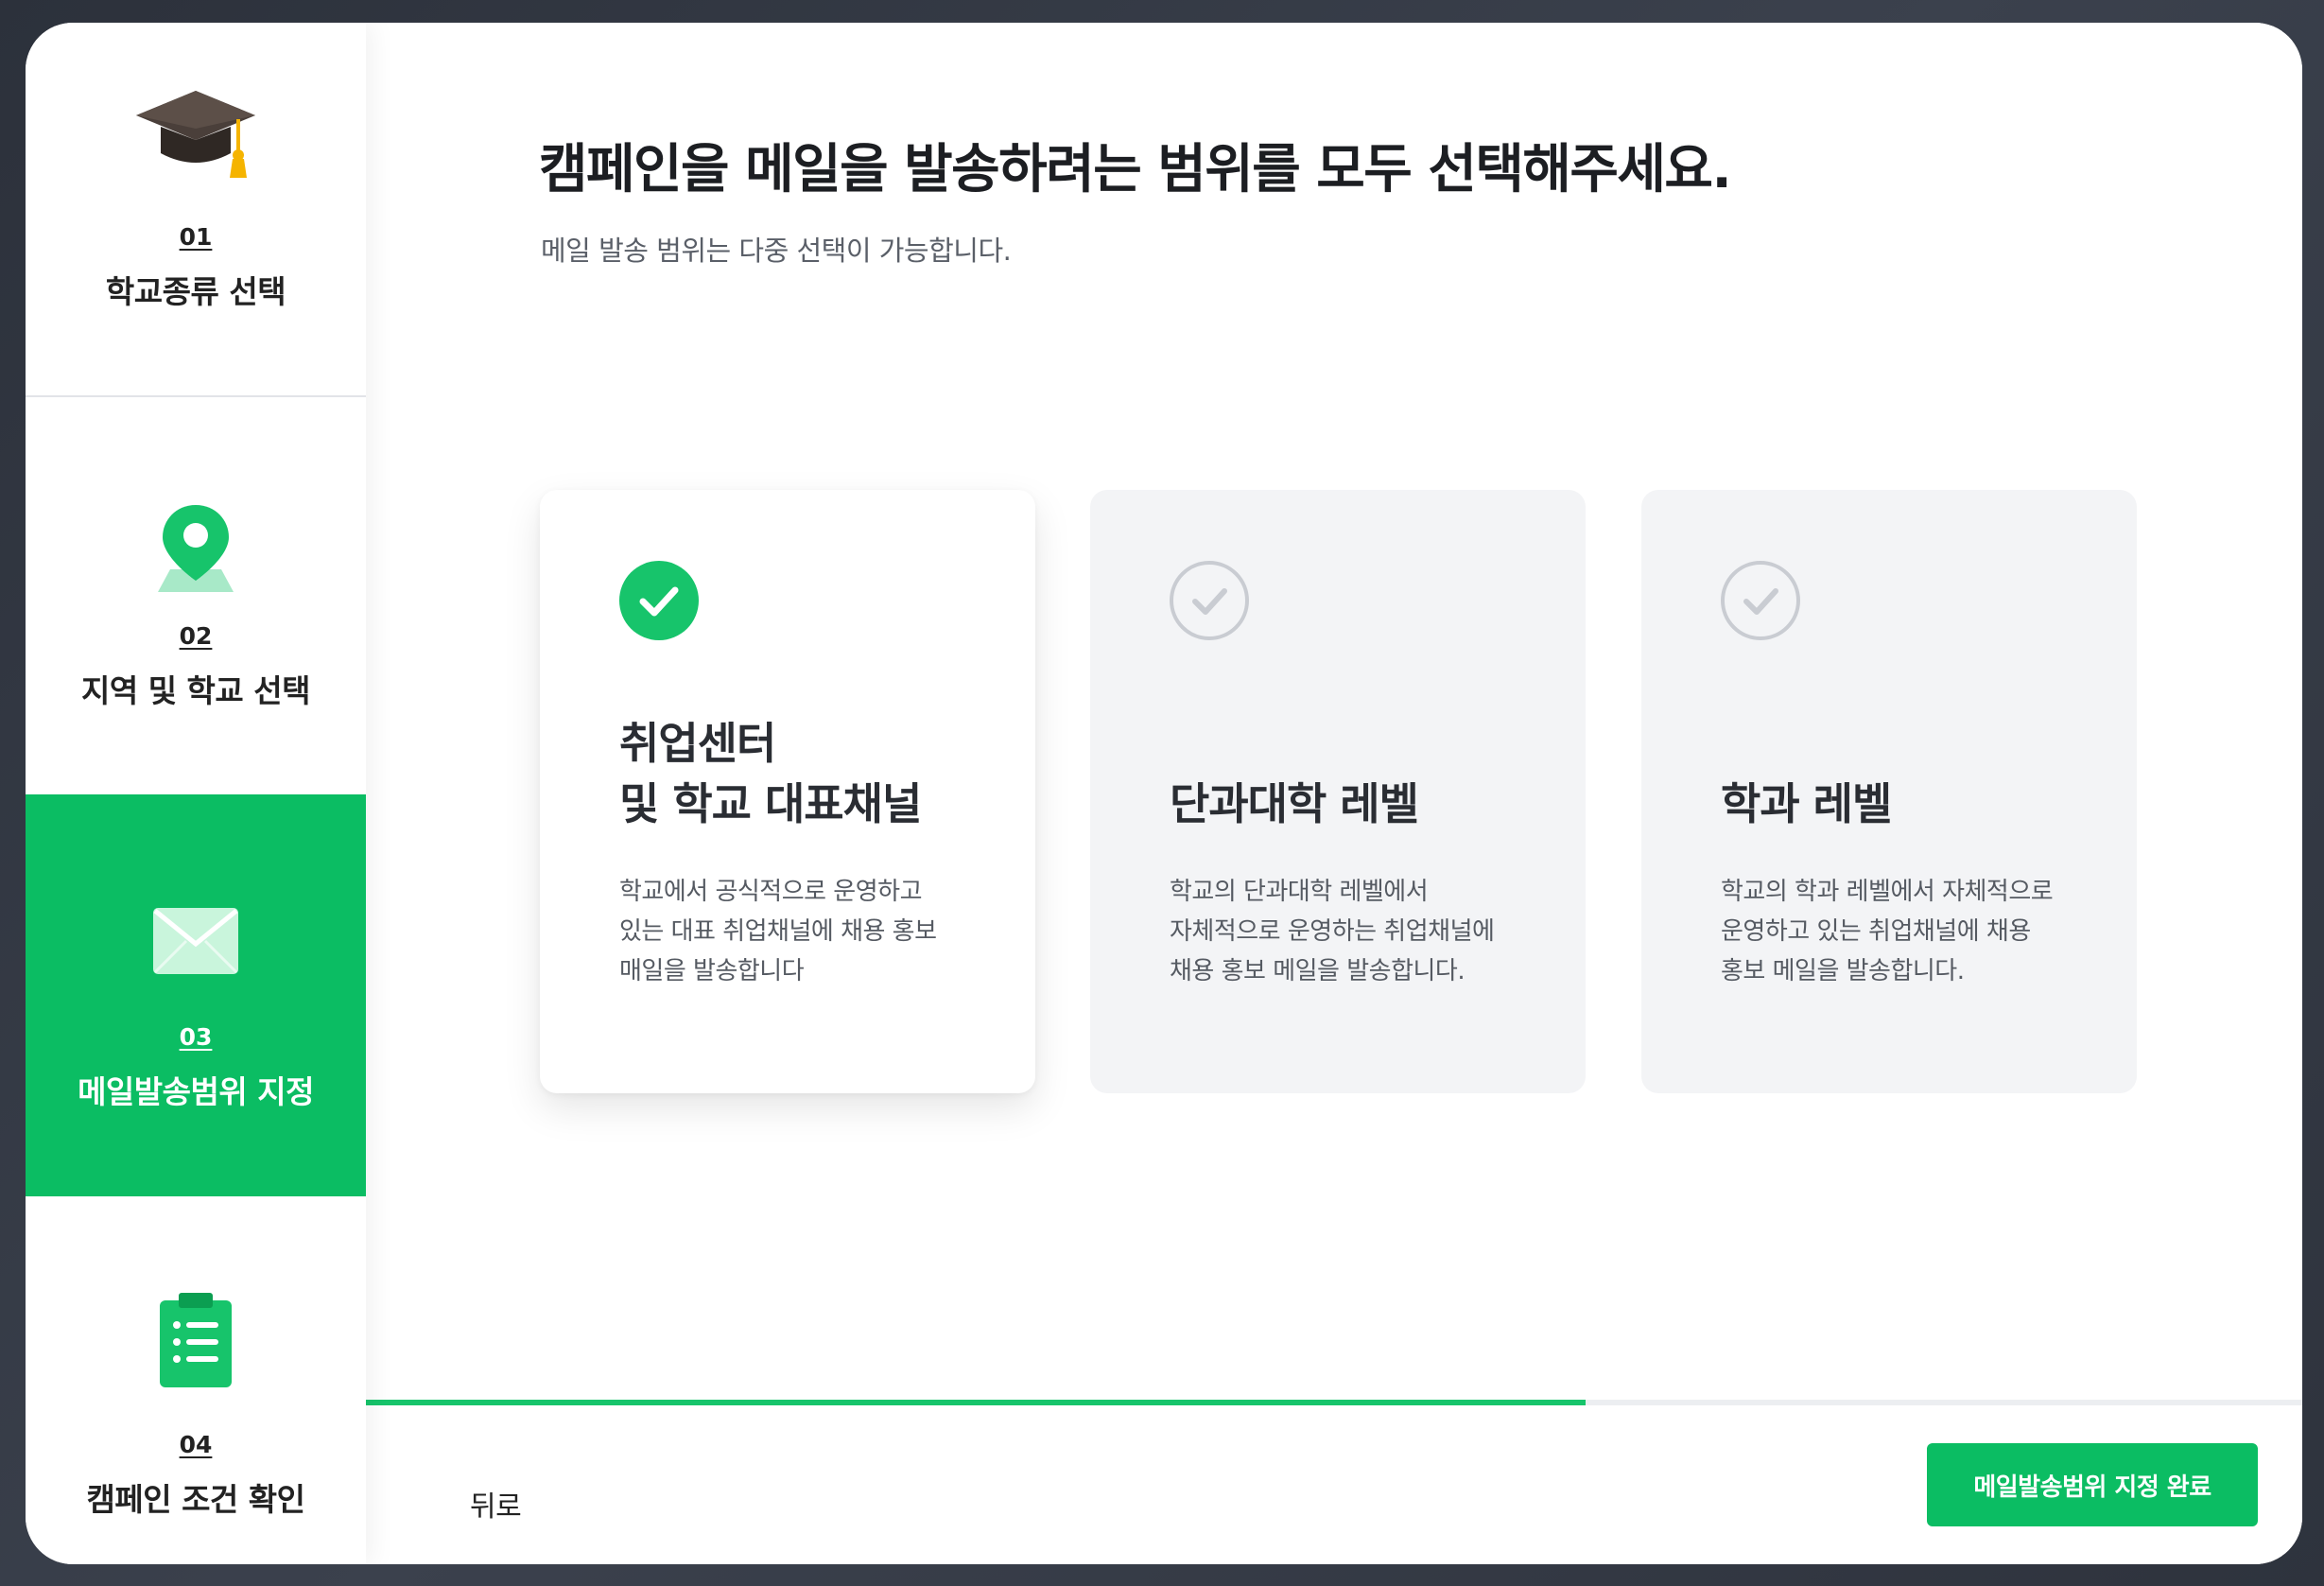 This screenshot has width=2324, height=1586. I want to click on step-number: 01, so click(196, 237).